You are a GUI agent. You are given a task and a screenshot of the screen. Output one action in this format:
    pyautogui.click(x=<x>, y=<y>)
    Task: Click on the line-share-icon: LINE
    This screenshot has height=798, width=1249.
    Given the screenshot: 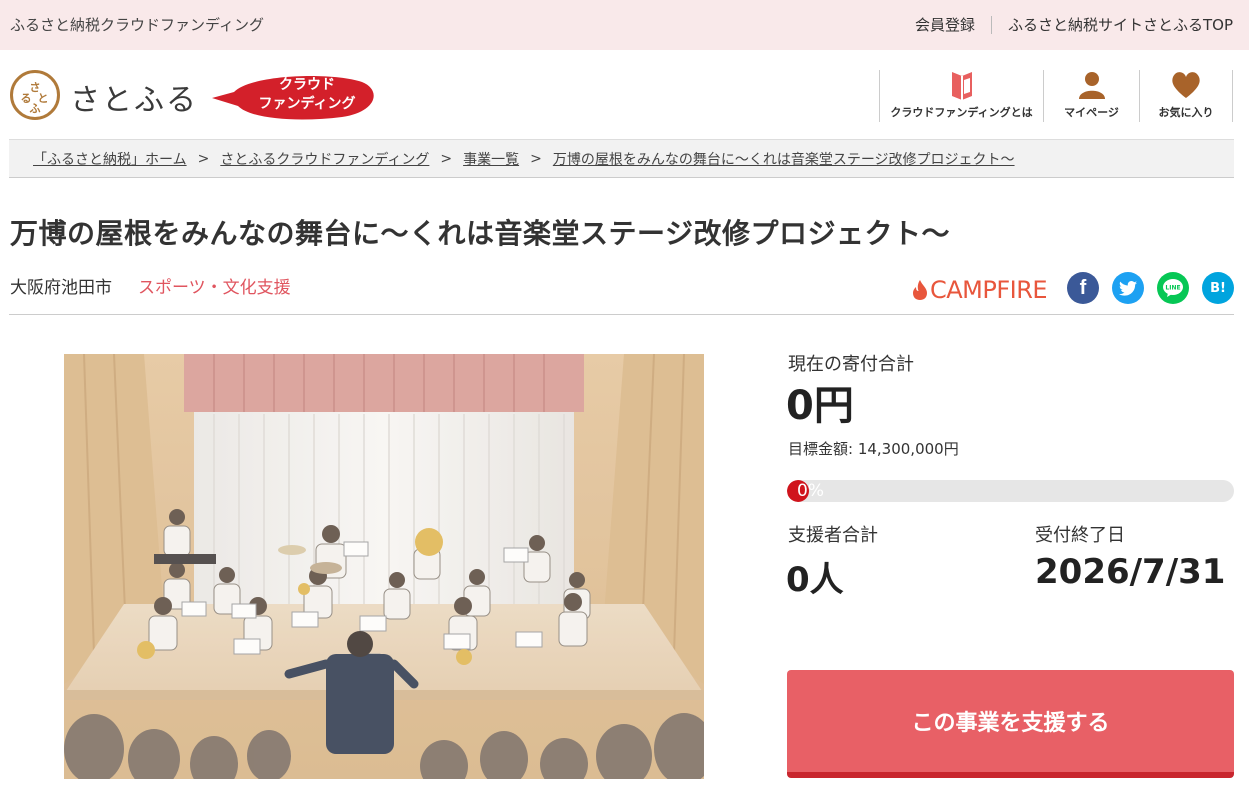 What is the action you would take?
    pyautogui.click(x=1173, y=288)
    